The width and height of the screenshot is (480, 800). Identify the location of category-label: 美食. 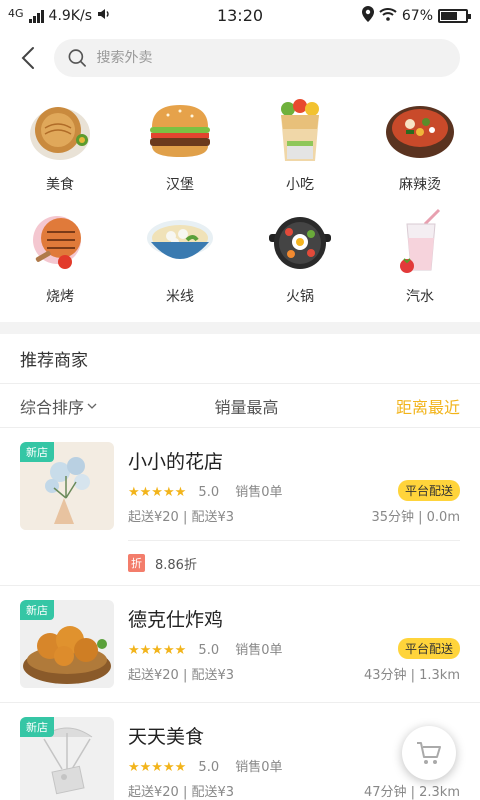
(60, 185).